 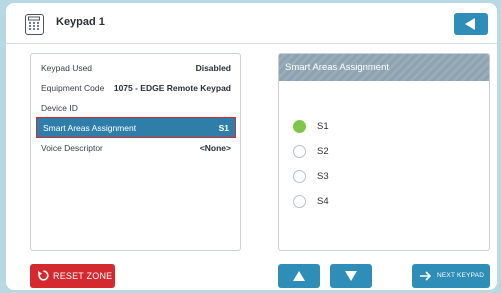 What do you see at coordinates (223, 128) in the screenshot?
I see `row-value: S1` at bounding box center [223, 128].